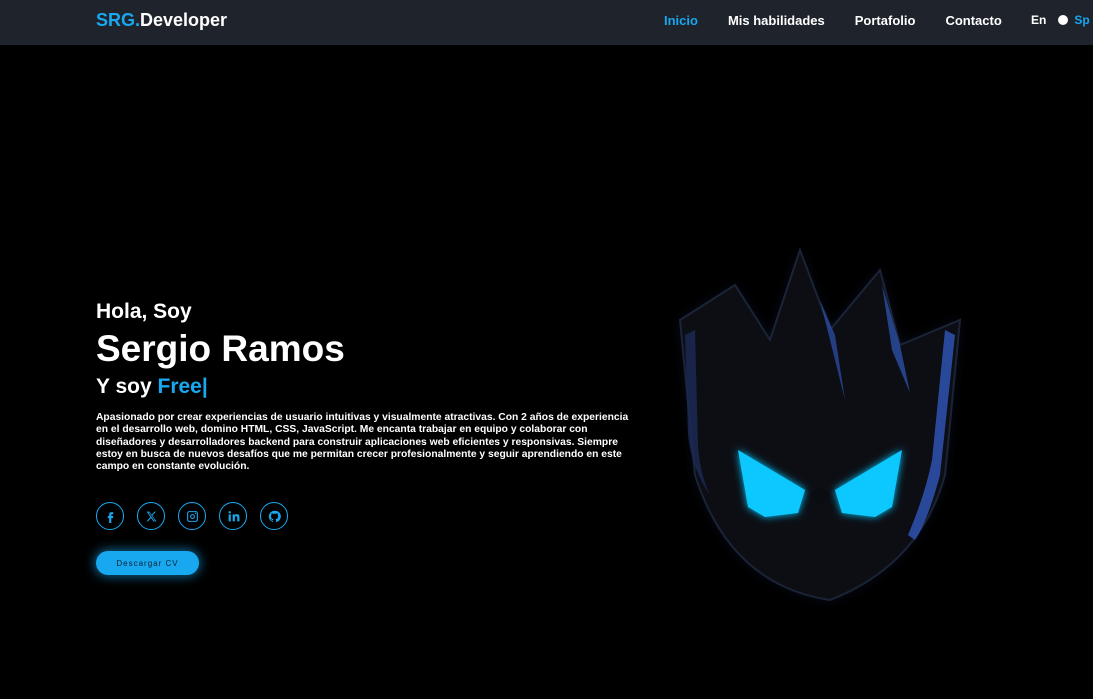 The height and width of the screenshot is (699, 1093). I want to click on nav-link-inicio: Inicio, so click(681, 20).